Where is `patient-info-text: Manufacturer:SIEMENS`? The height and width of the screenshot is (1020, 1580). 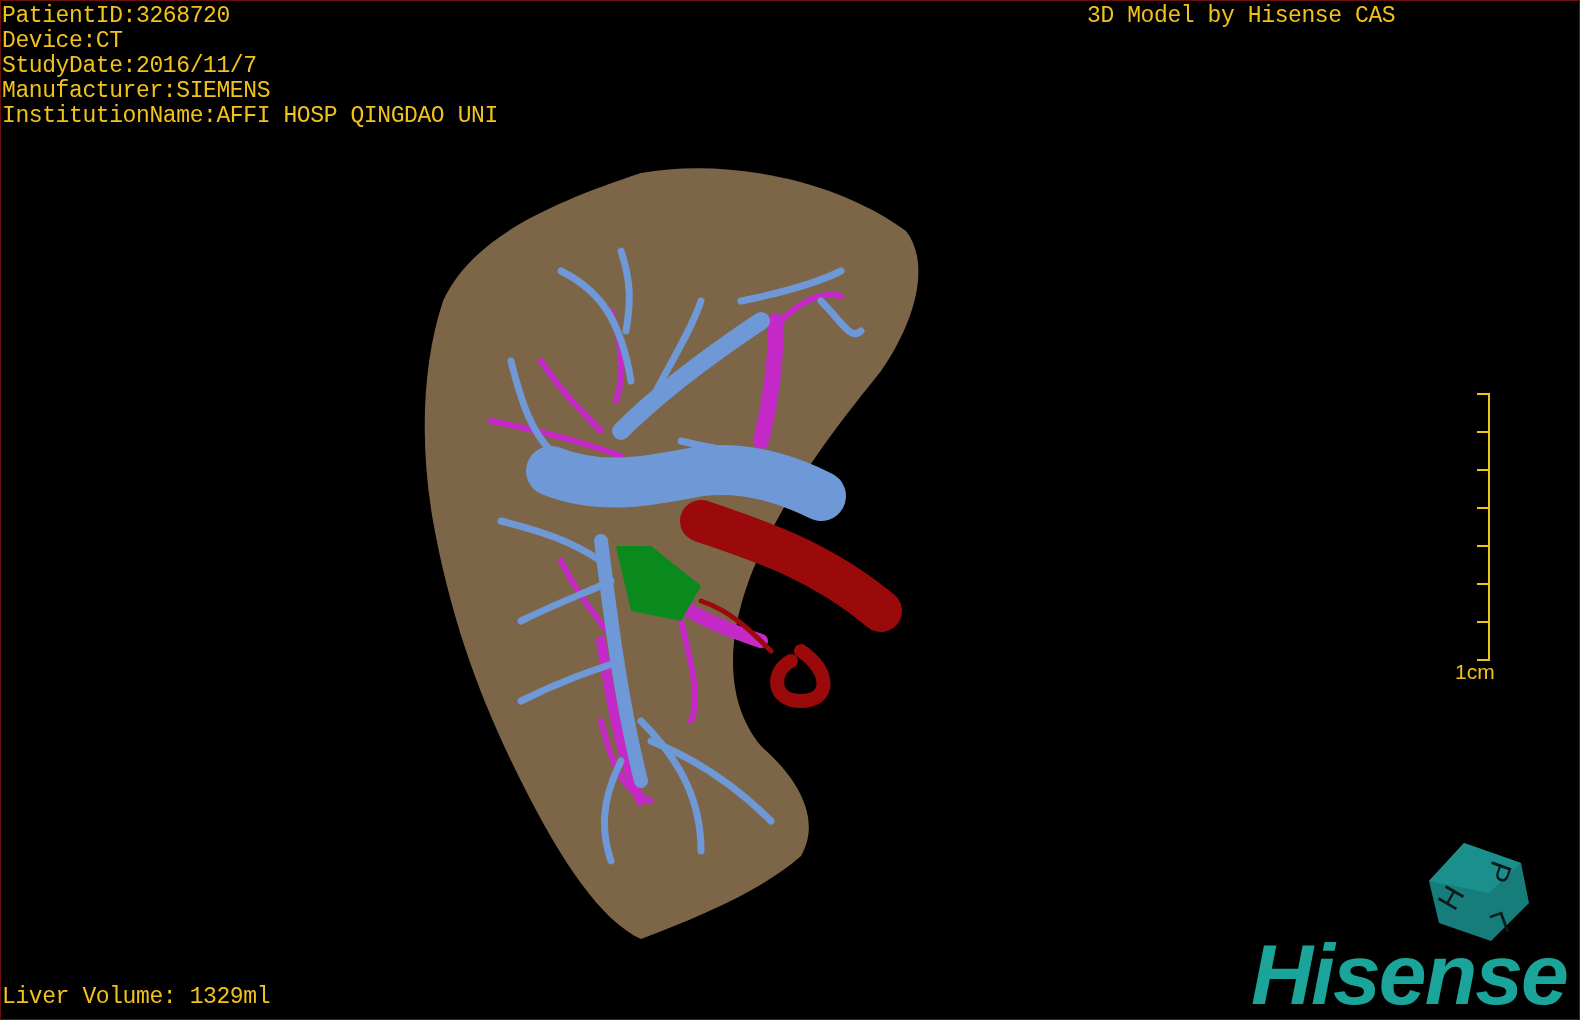 patient-info-text: Manufacturer:SIEMENS is located at coordinates (137, 91).